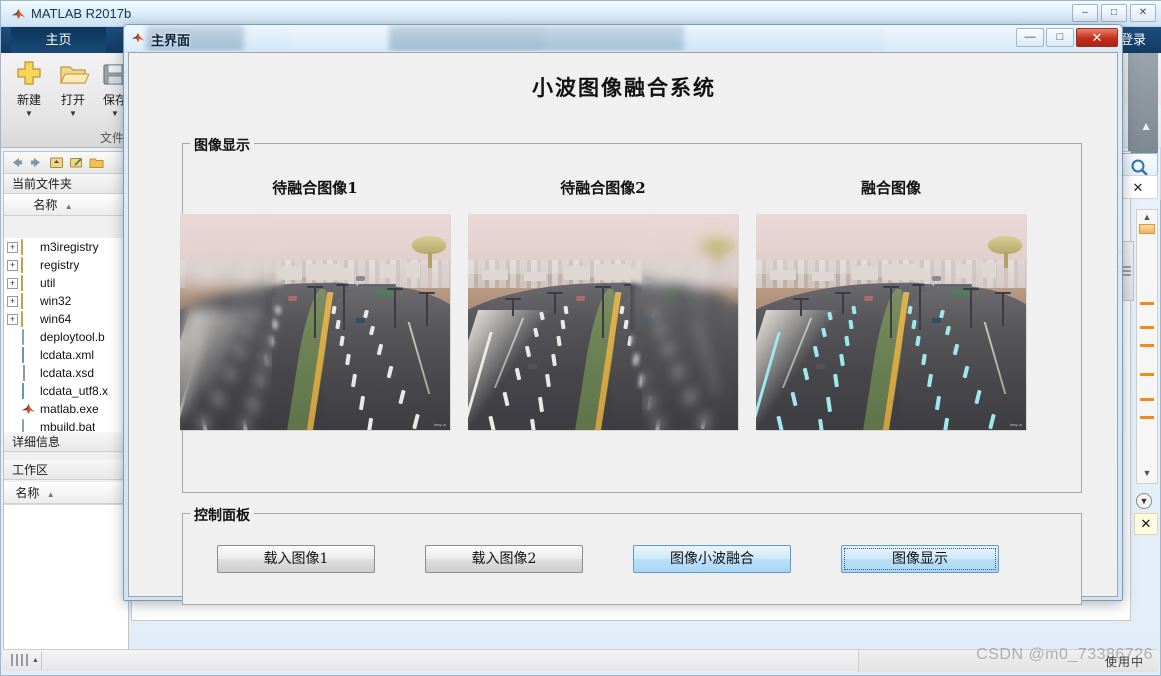 This screenshot has height=676, width=1161. I want to click on dialog-title: 主界面, so click(171, 40).